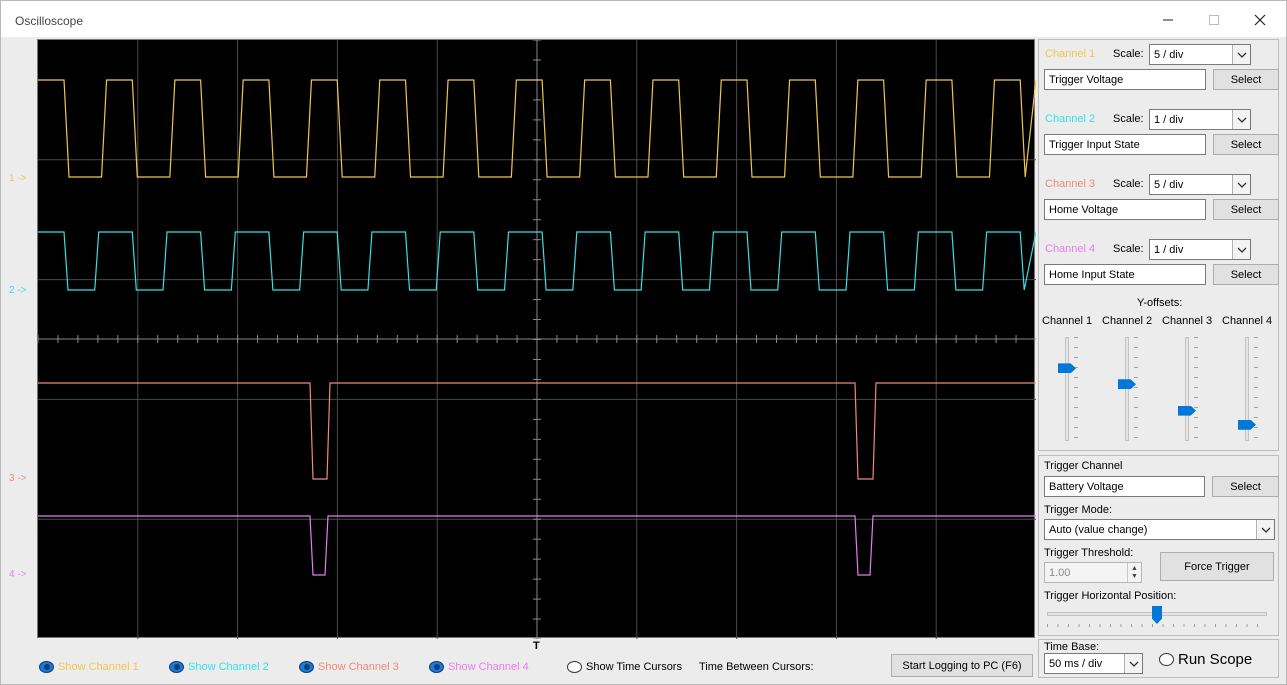  What do you see at coordinates (1127, 321) in the screenshot?
I see `y-offset-channel-2-label: Channel 2` at bounding box center [1127, 321].